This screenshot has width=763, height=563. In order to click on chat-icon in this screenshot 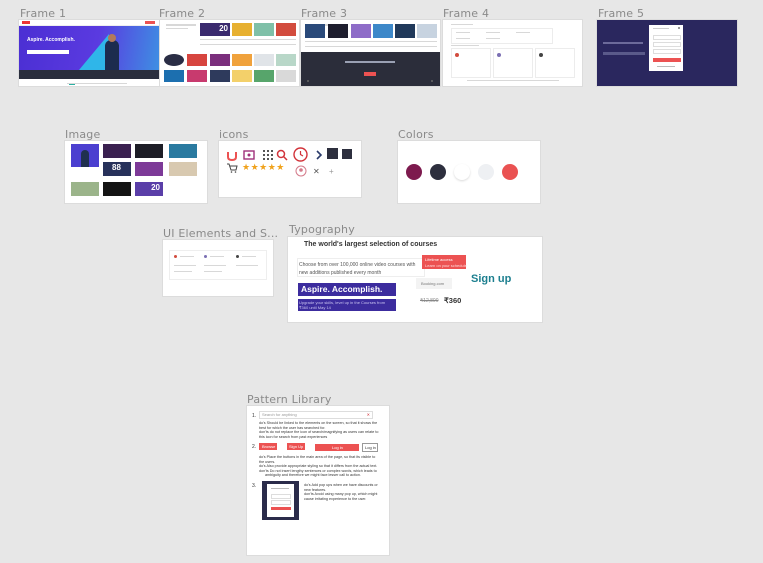, I will do `click(249, 155)`.